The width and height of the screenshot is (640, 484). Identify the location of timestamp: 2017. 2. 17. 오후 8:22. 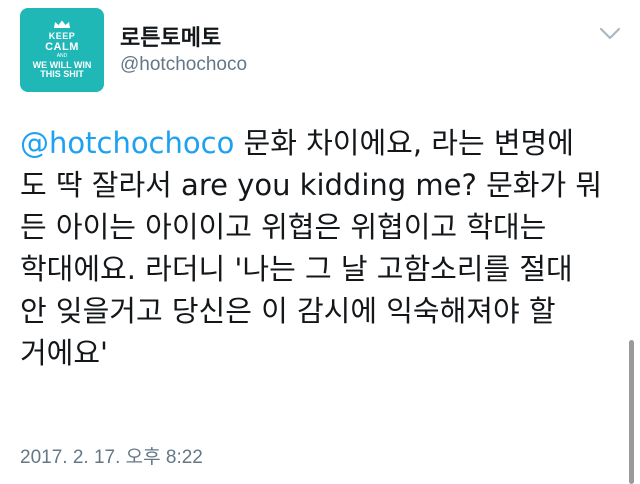
(111, 455).